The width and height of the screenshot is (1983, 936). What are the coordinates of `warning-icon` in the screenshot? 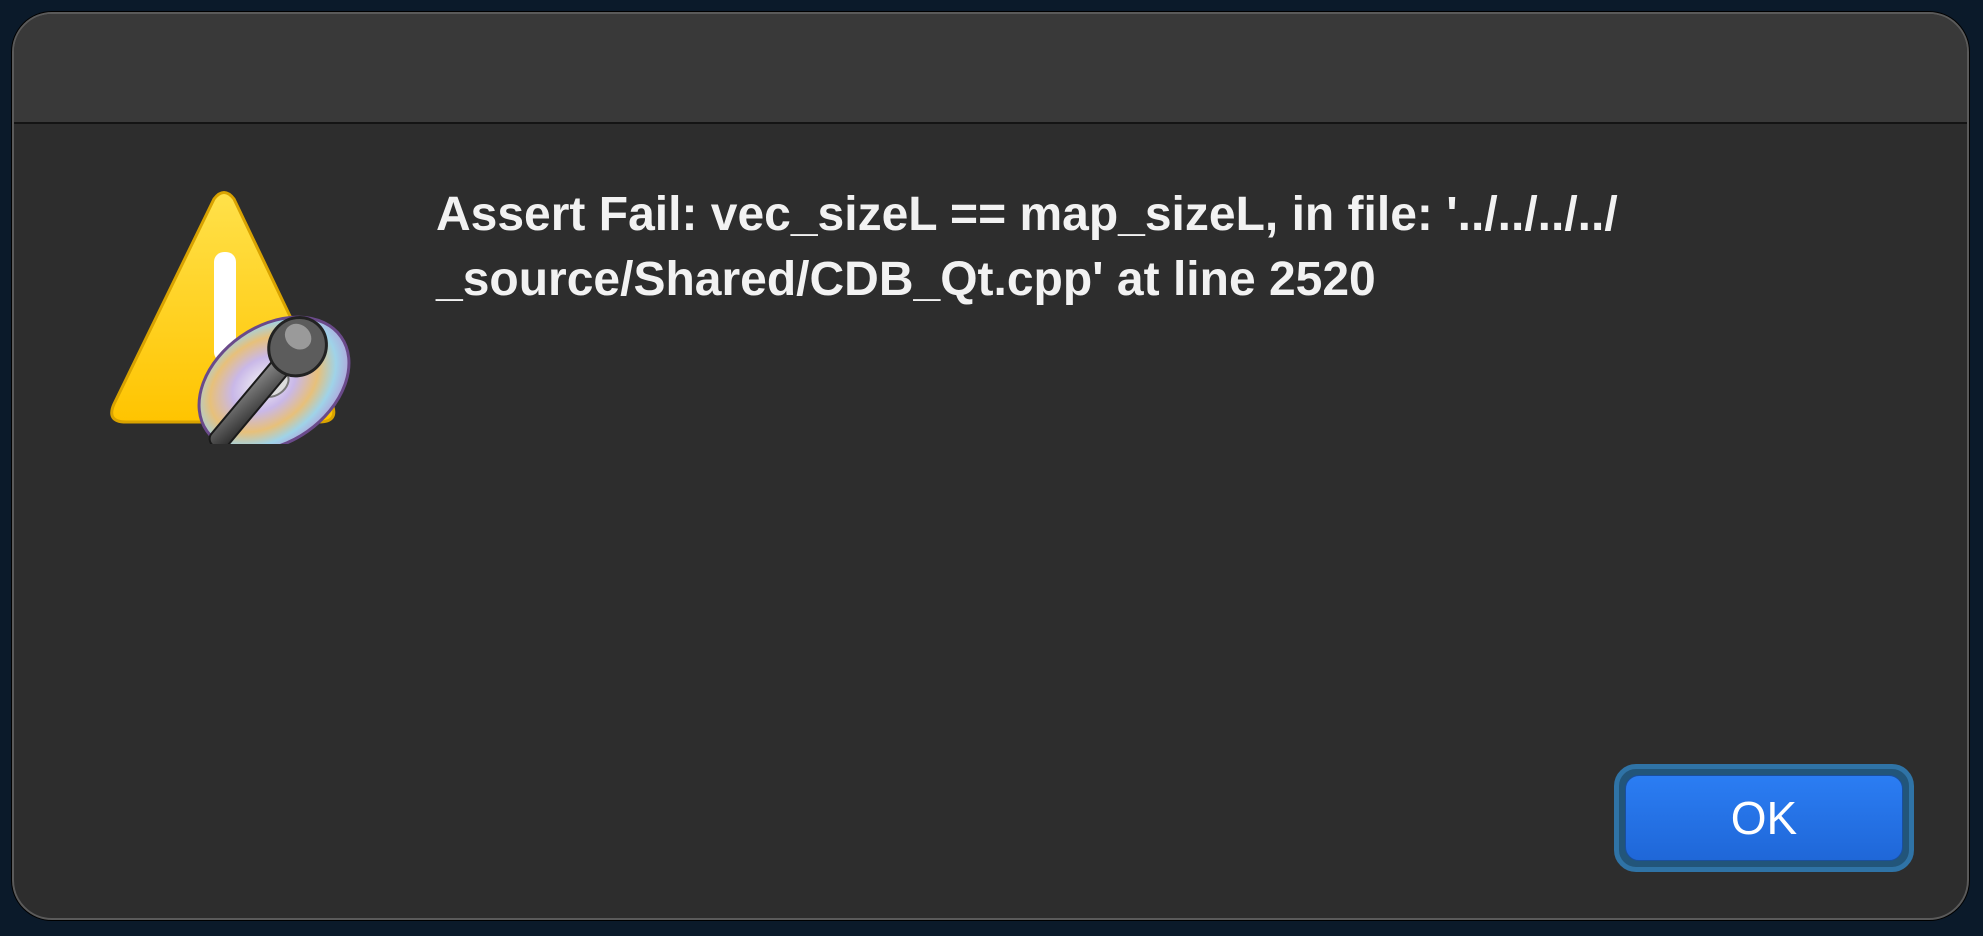 It's located at (234, 318).